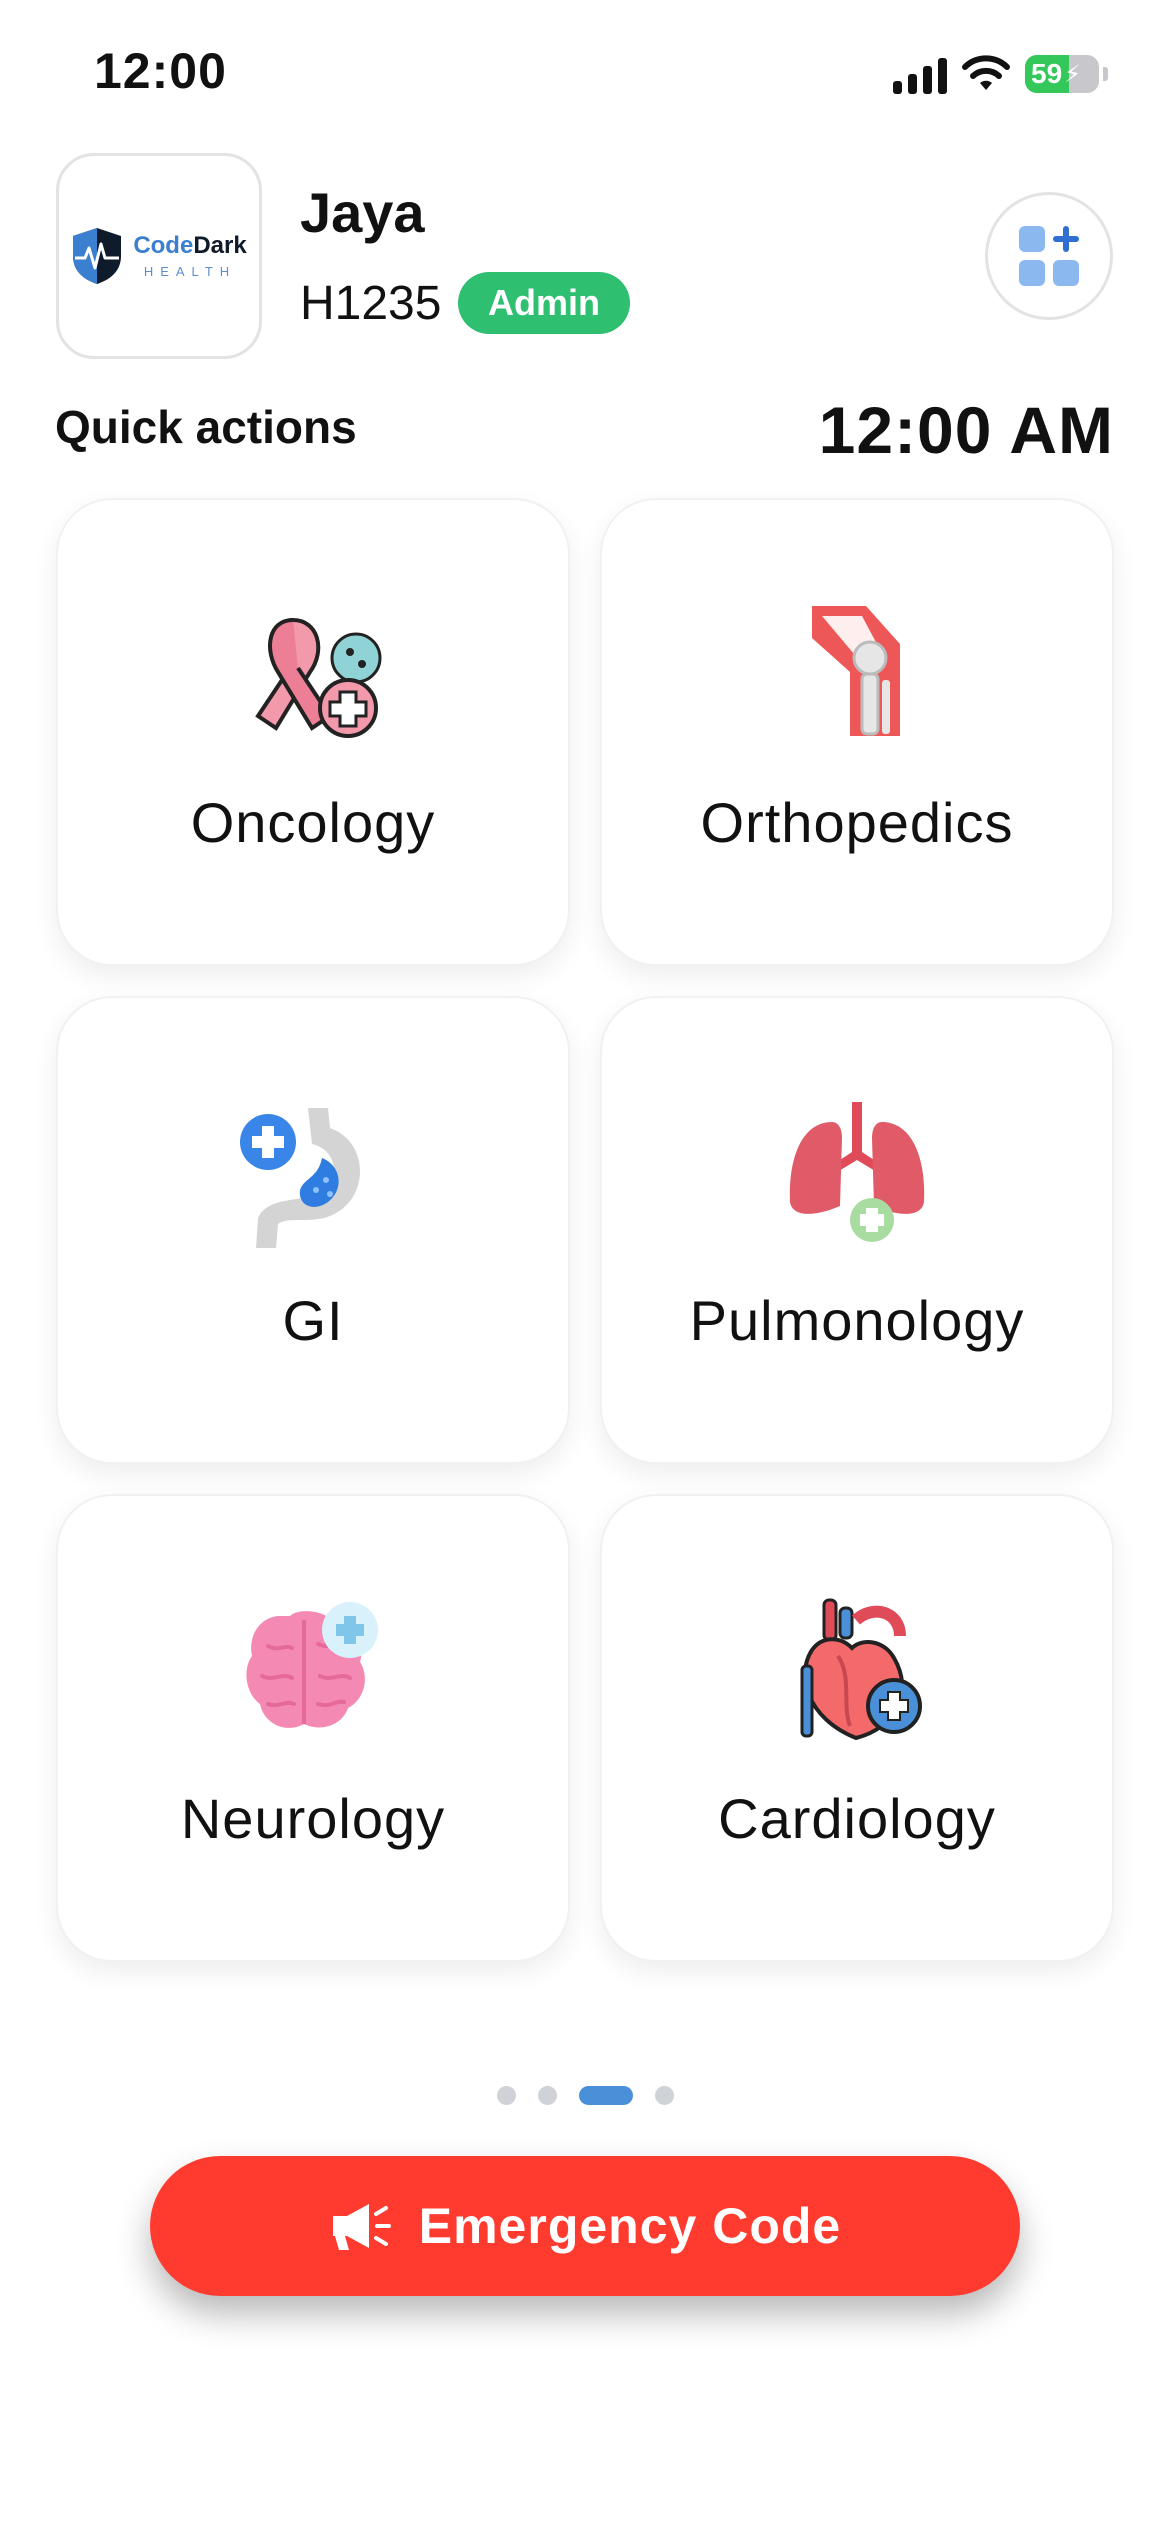  What do you see at coordinates (206, 427) in the screenshot?
I see `quick-actions-title: Quick actions` at bounding box center [206, 427].